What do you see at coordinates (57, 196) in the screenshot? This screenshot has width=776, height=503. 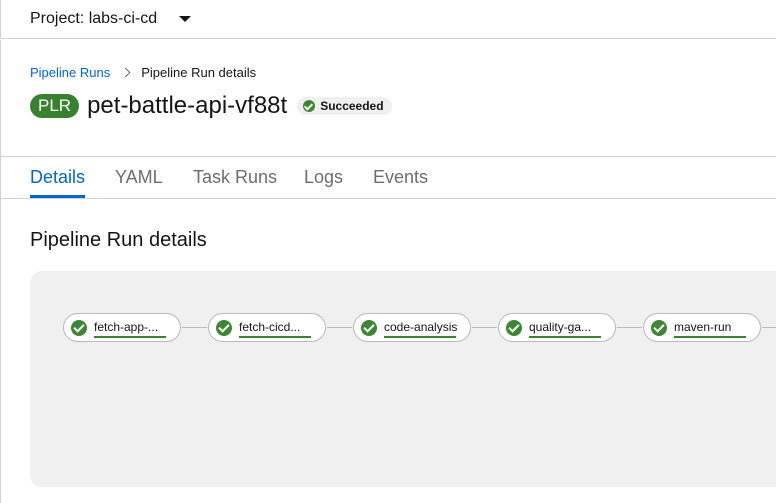 I see `active-tab-indicator` at bounding box center [57, 196].